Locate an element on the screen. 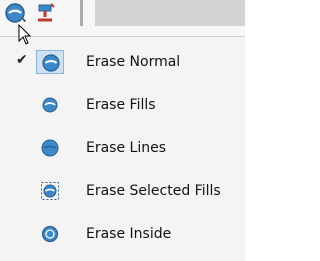  menu-item-erase-normal: ✔ Erase Normal is located at coordinates (122, 62).